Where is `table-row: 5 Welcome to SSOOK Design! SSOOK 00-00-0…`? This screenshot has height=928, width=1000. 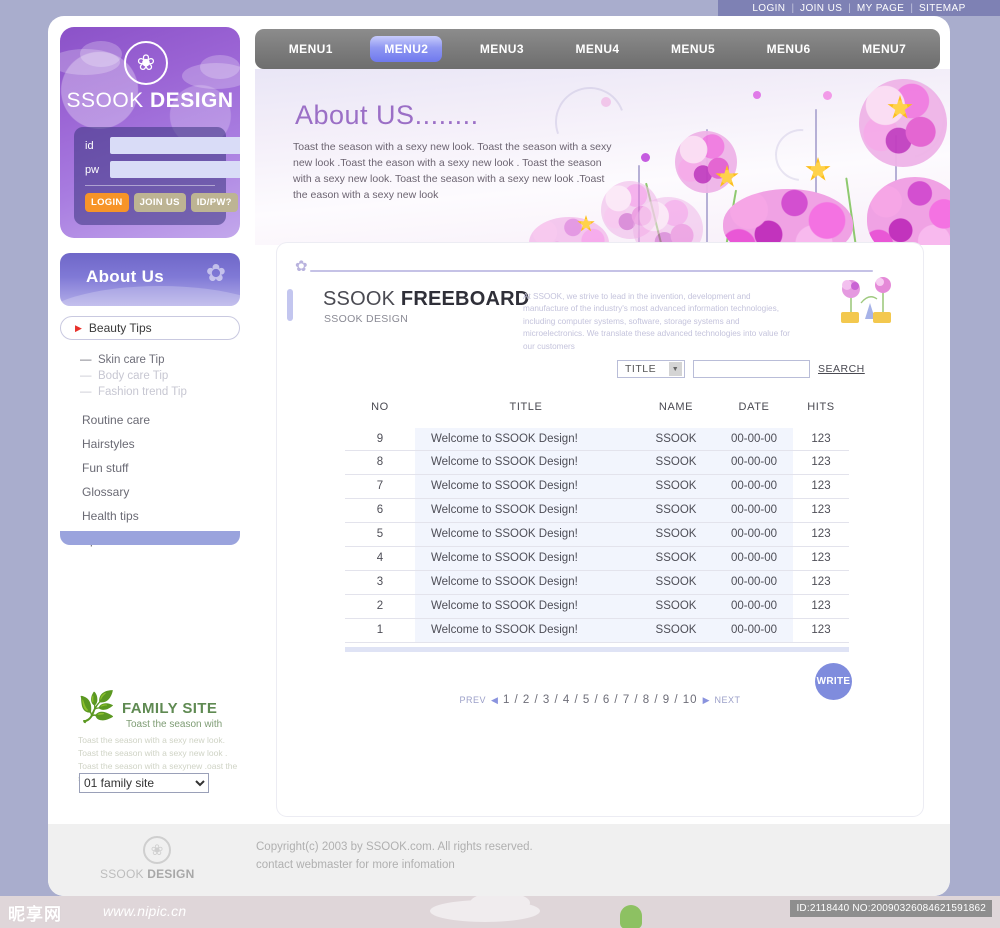
table-row: 5 Welcome to SSOOK Design! SSOOK 00-00-0… is located at coordinates (597, 534).